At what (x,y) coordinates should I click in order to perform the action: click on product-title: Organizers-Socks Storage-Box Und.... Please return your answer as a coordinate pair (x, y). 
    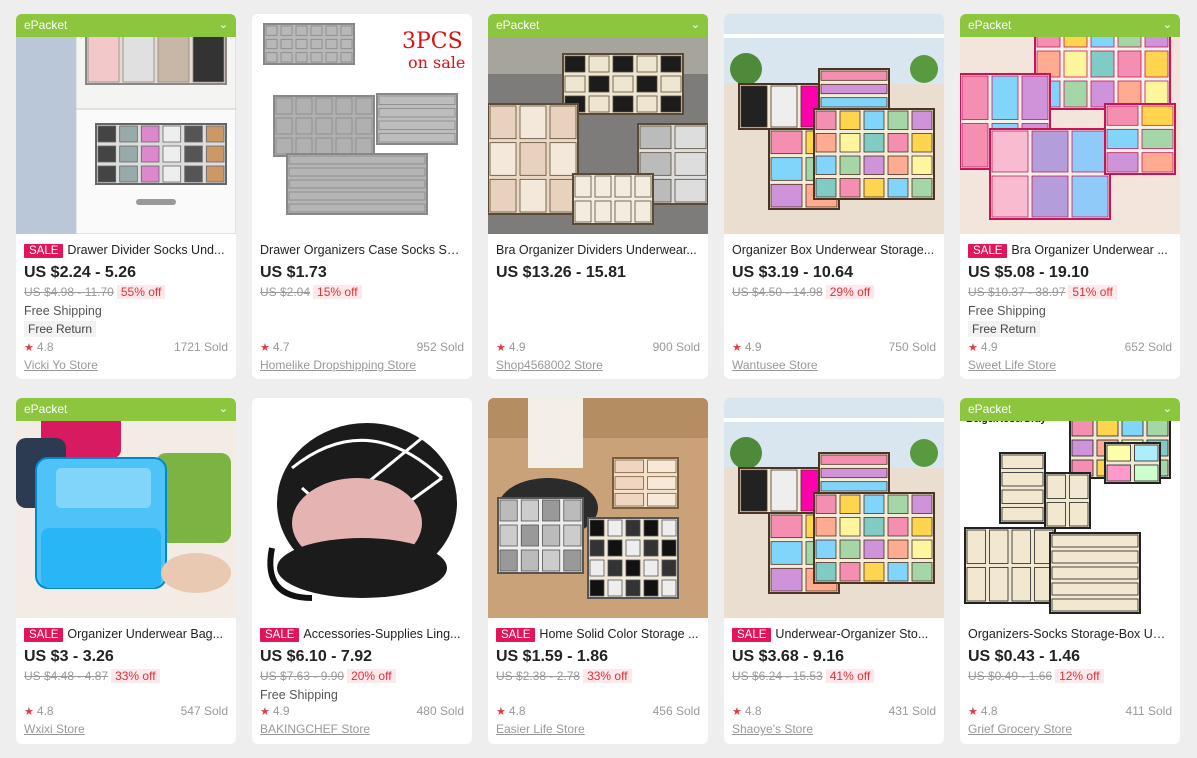
    Looking at the image, I should click on (1070, 634).